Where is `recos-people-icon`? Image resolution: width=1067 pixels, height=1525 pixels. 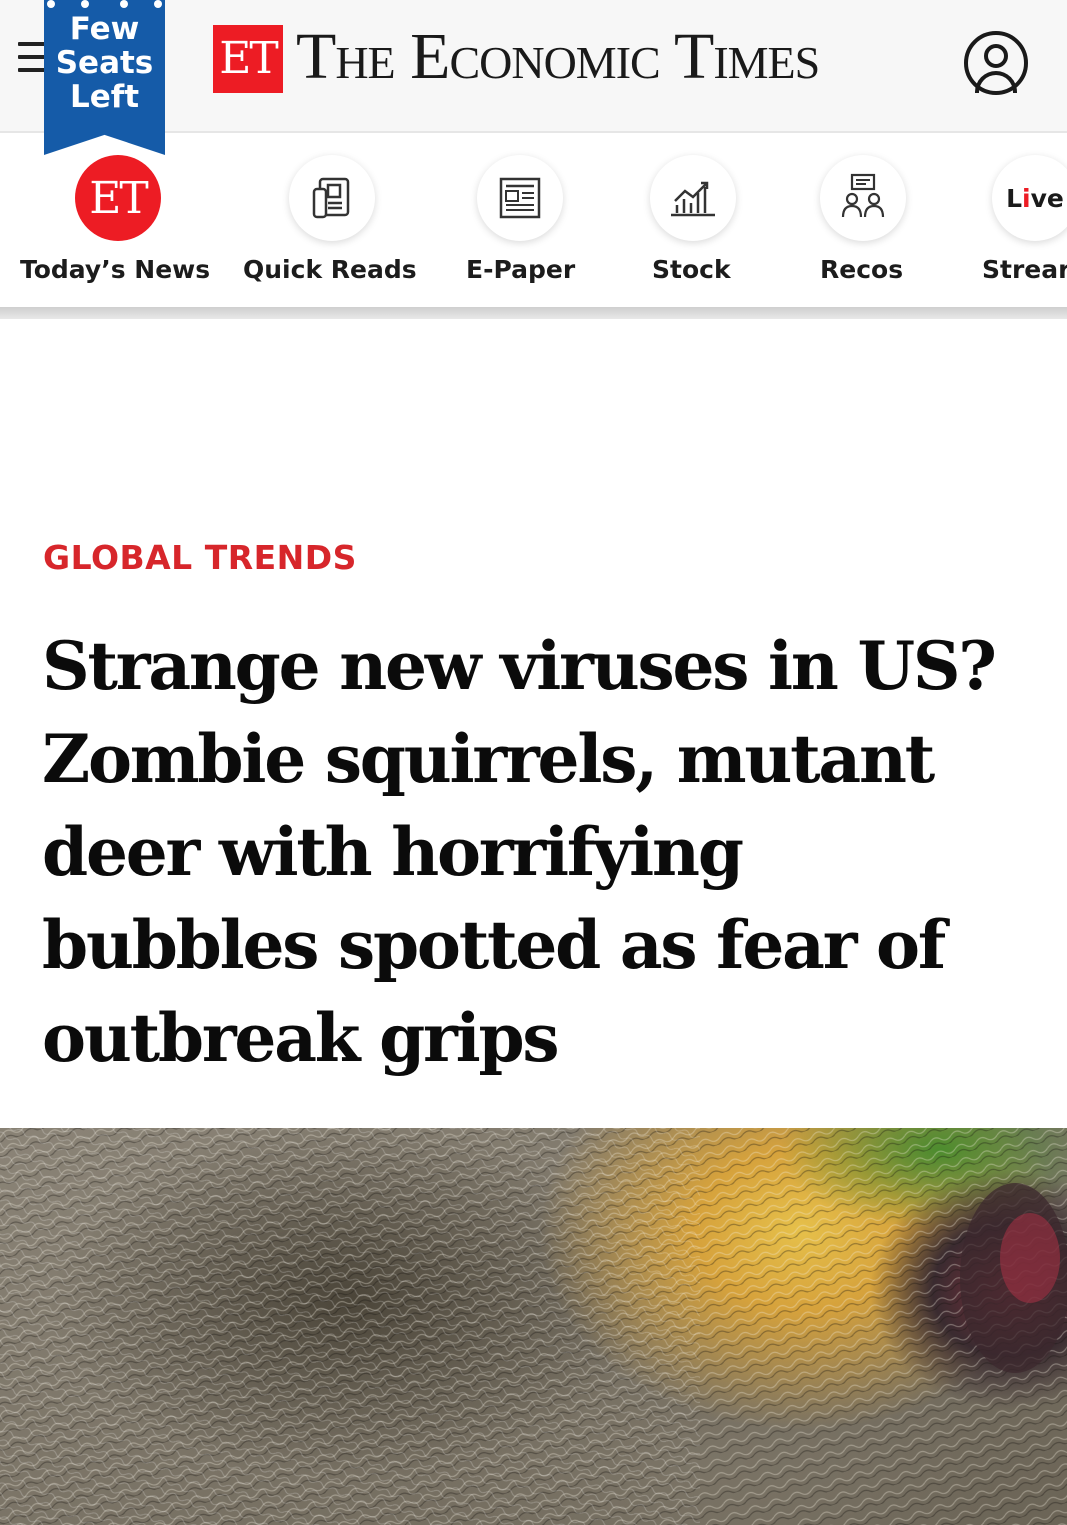
recos-people-icon is located at coordinates (863, 198).